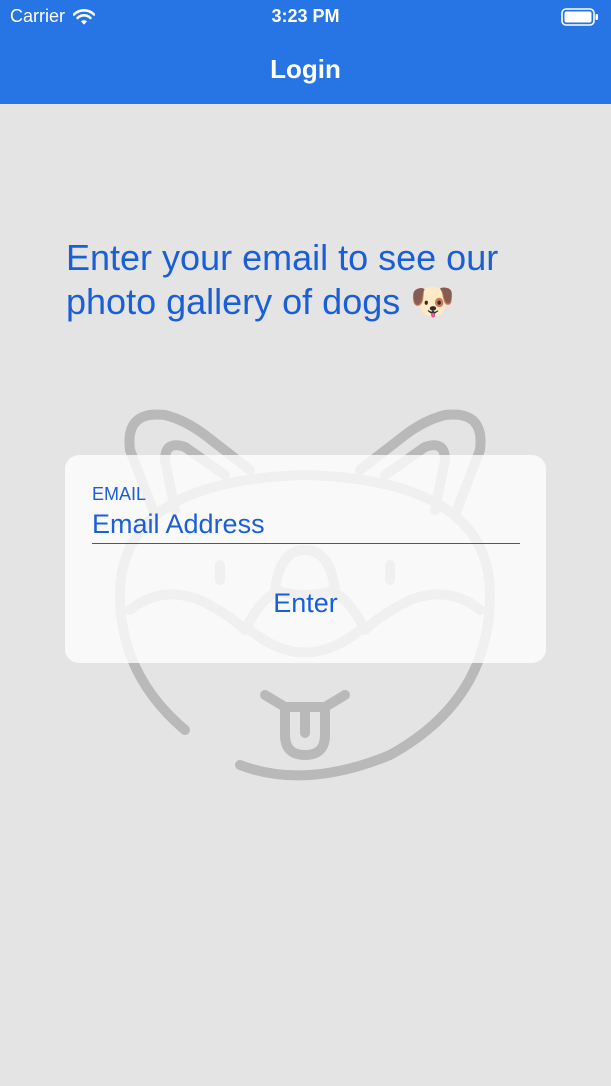 The height and width of the screenshot is (1086, 611). Describe the element at coordinates (305, 603) in the screenshot. I see `enter-button: Enter` at that location.